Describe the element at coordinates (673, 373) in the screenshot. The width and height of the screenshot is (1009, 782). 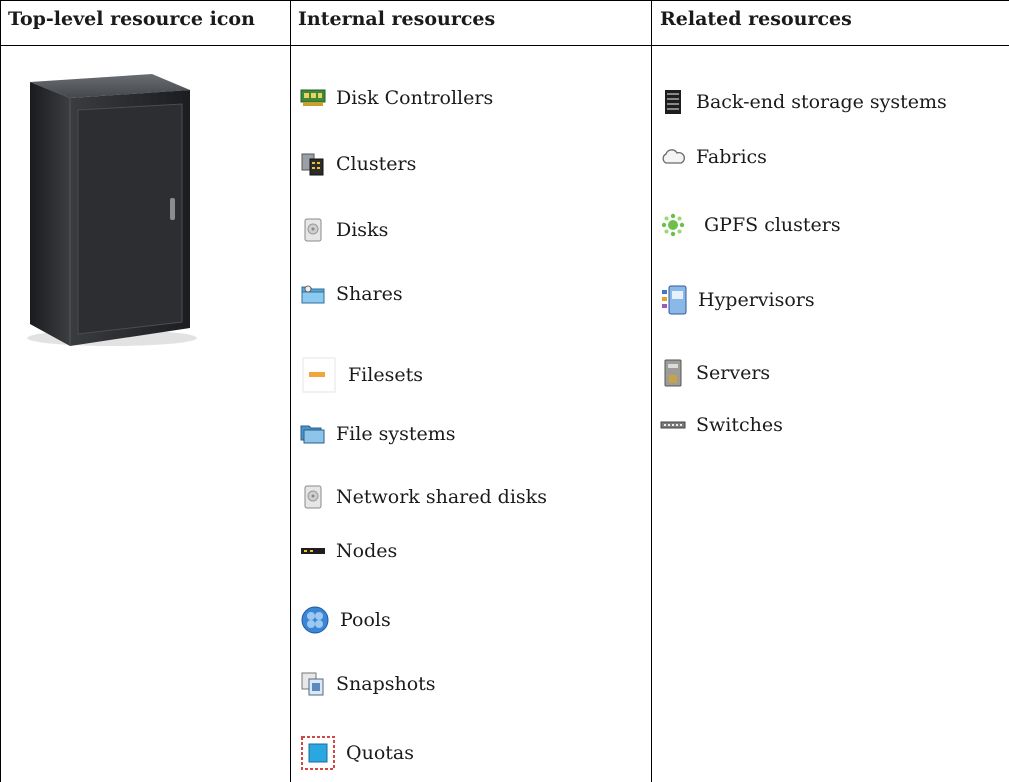
I see `server-icon` at that location.